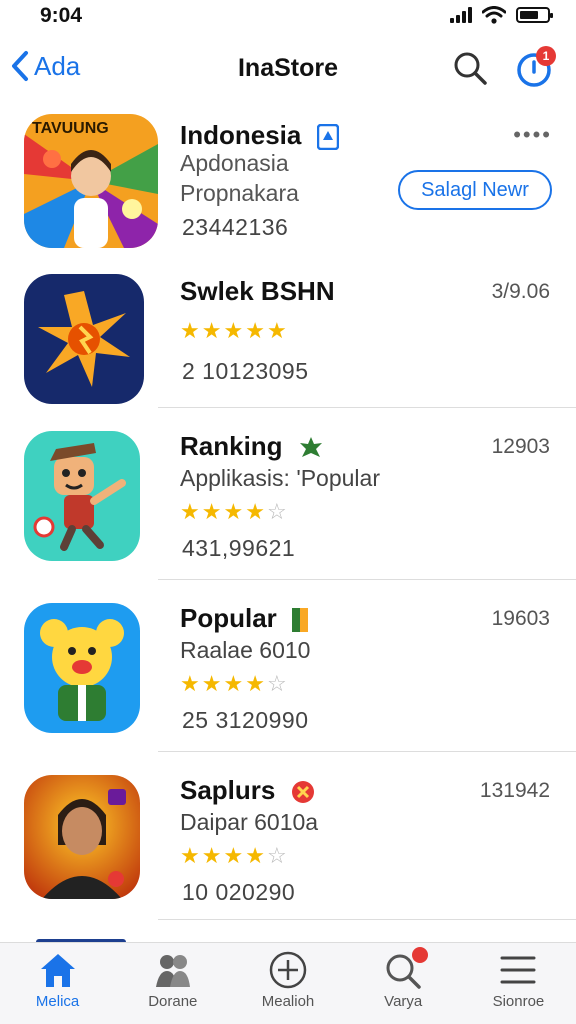  Describe the element at coordinates (288, 970) in the screenshot. I see `plus-circle-icon` at that location.